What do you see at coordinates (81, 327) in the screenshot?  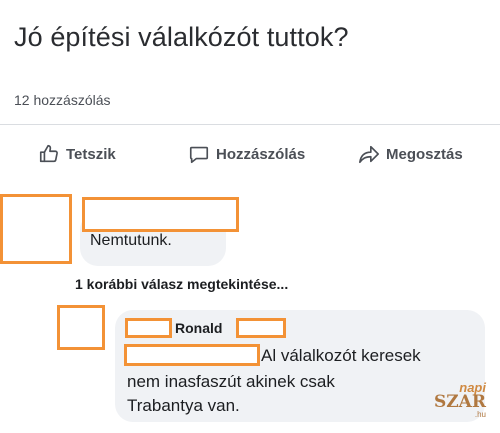 I see `redacted-reply-avatar` at bounding box center [81, 327].